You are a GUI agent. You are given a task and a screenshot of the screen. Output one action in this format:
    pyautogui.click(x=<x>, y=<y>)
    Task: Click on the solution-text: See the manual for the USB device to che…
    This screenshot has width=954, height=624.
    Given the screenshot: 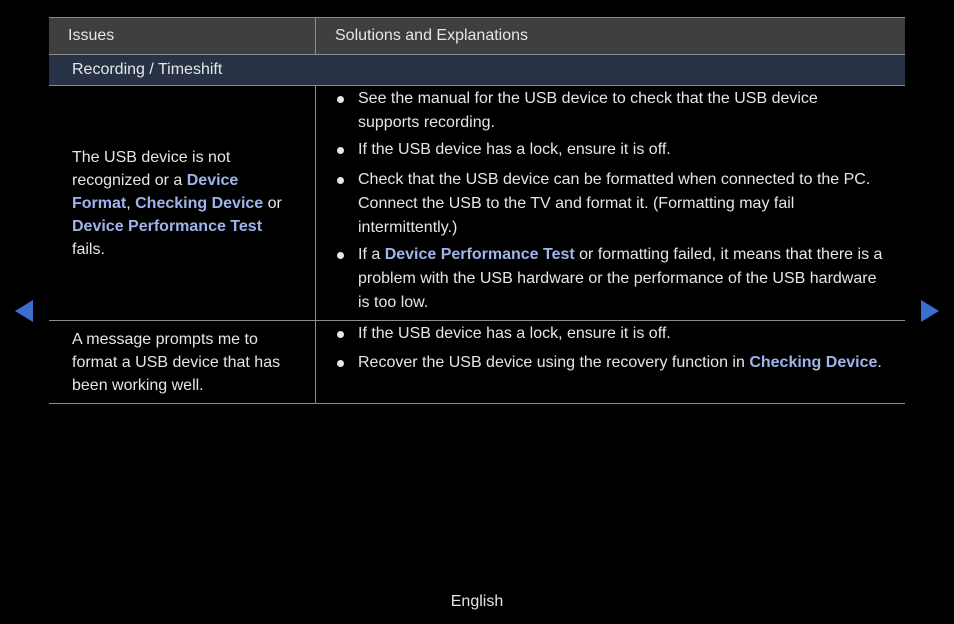 What is the action you would take?
    pyautogui.click(x=588, y=110)
    